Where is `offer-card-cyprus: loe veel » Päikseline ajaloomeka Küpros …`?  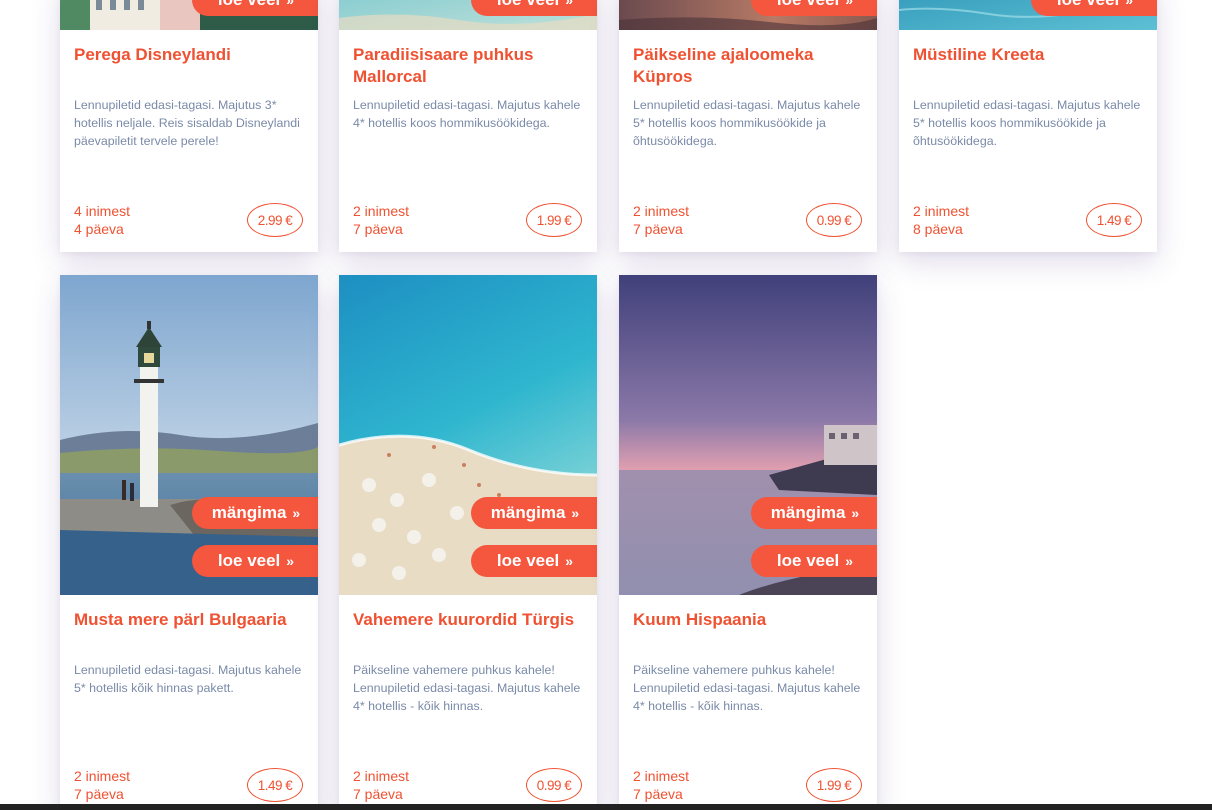 offer-card-cyprus: loe veel » Päikseline ajaloomeka Küpros … is located at coordinates (748, 126).